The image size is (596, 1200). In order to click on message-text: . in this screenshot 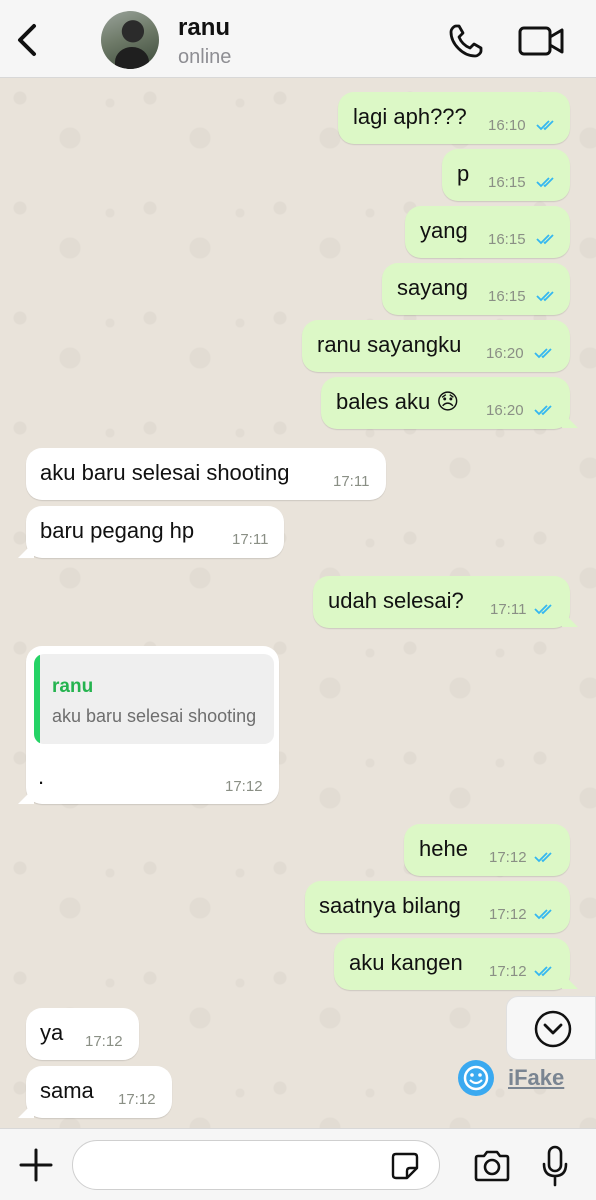, I will do `click(41, 776)`.